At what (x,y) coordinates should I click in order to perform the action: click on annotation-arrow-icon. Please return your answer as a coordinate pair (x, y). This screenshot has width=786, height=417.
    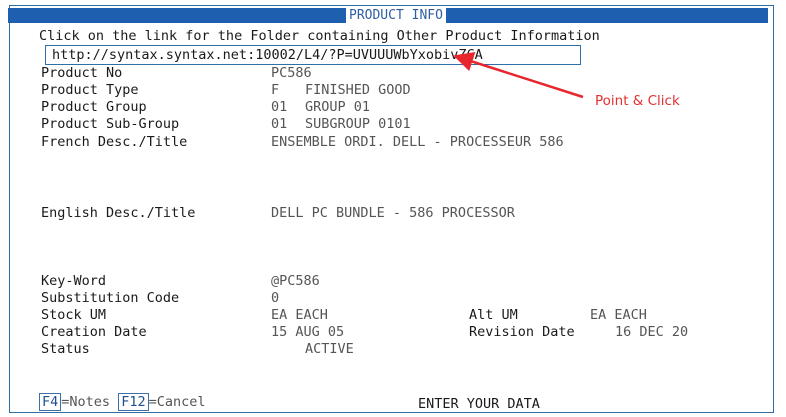
    Looking at the image, I should click on (518, 75).